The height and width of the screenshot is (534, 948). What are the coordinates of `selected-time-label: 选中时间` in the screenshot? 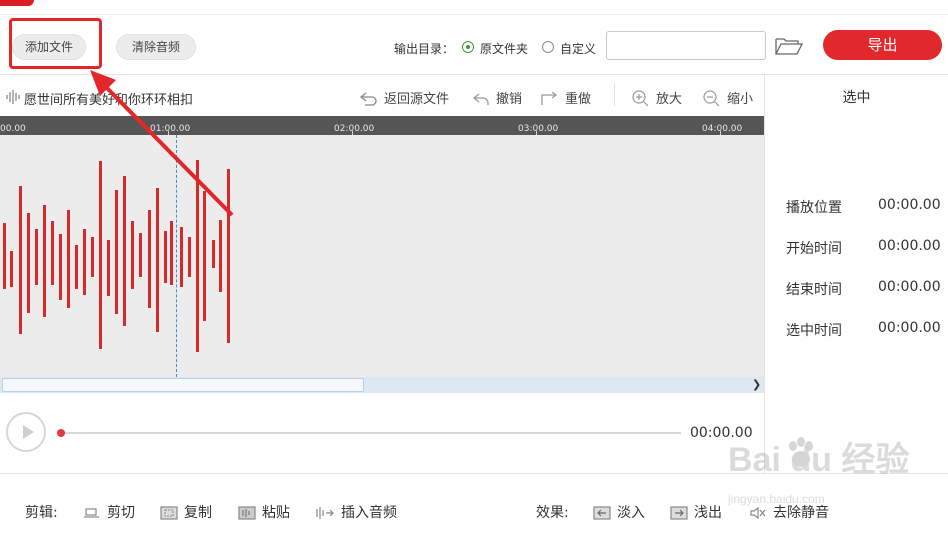 It's located at (814, 331).